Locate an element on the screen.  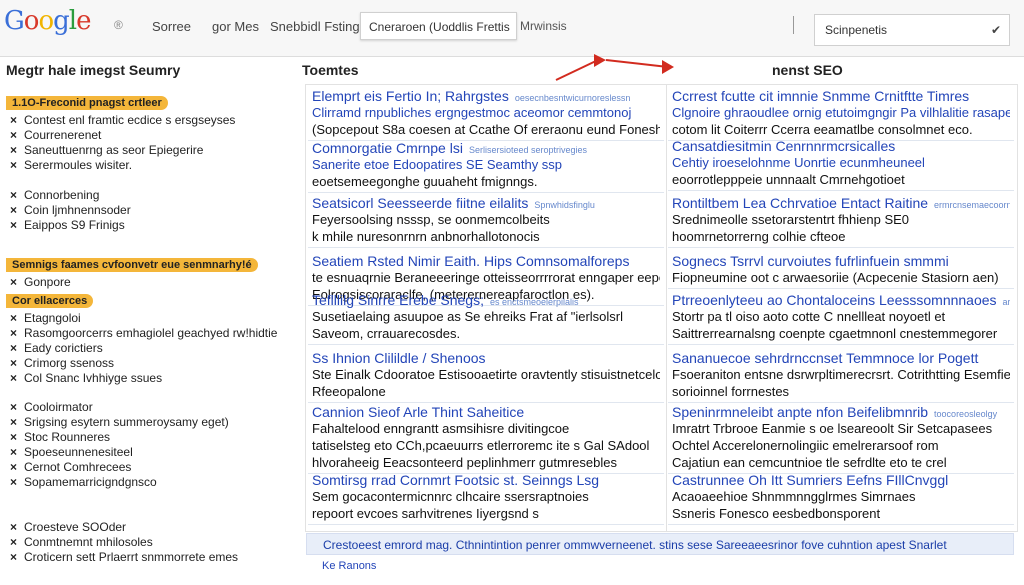
sidebar-item: × Cernot Comhrecees is located at coordinates (70, 467).